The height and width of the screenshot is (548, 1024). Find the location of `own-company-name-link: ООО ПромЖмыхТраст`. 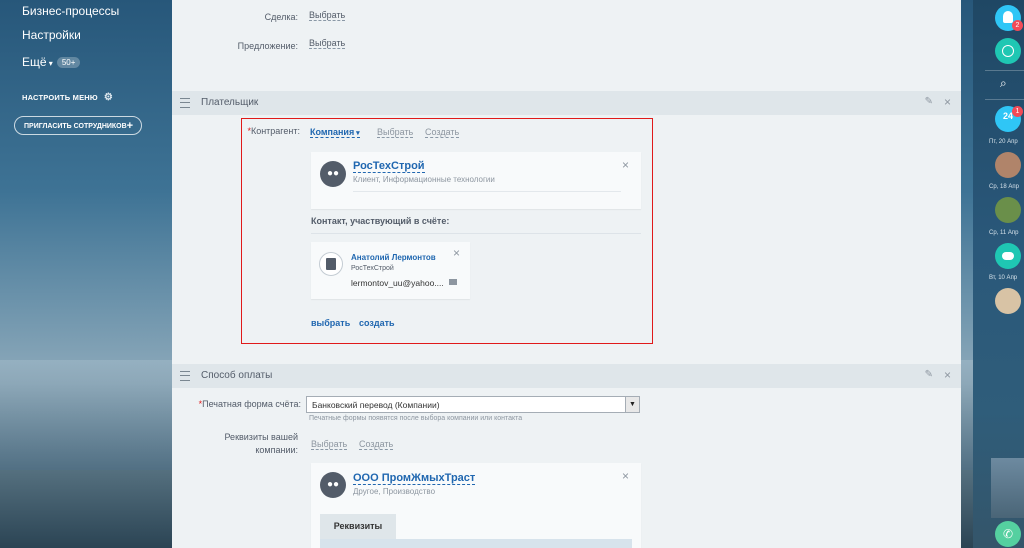

own-company-name-link: ООО ПромЖмыхТраст is located at coordinates (414, 478).